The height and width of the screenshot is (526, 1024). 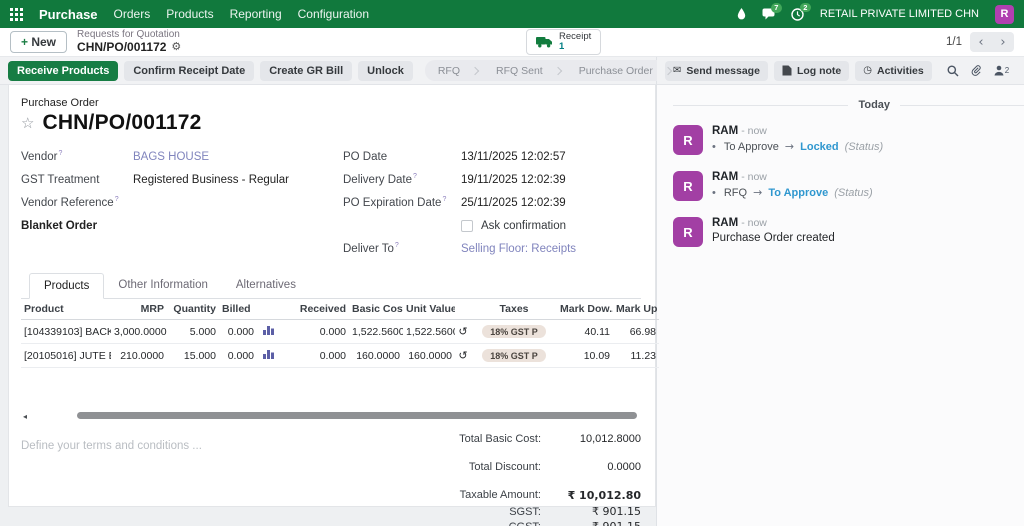 What do you see at coordinates (331, 286) in the screenshot?
I see `notebook-tabs: Products Other Information Alternatives` at bounding box center [331, 286].